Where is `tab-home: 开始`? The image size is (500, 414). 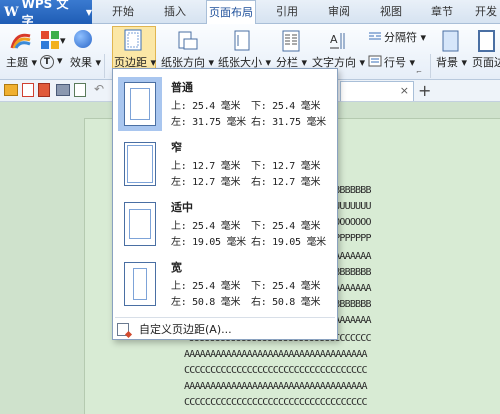 tab-home: 开始 is located at coordinates (123, 12).